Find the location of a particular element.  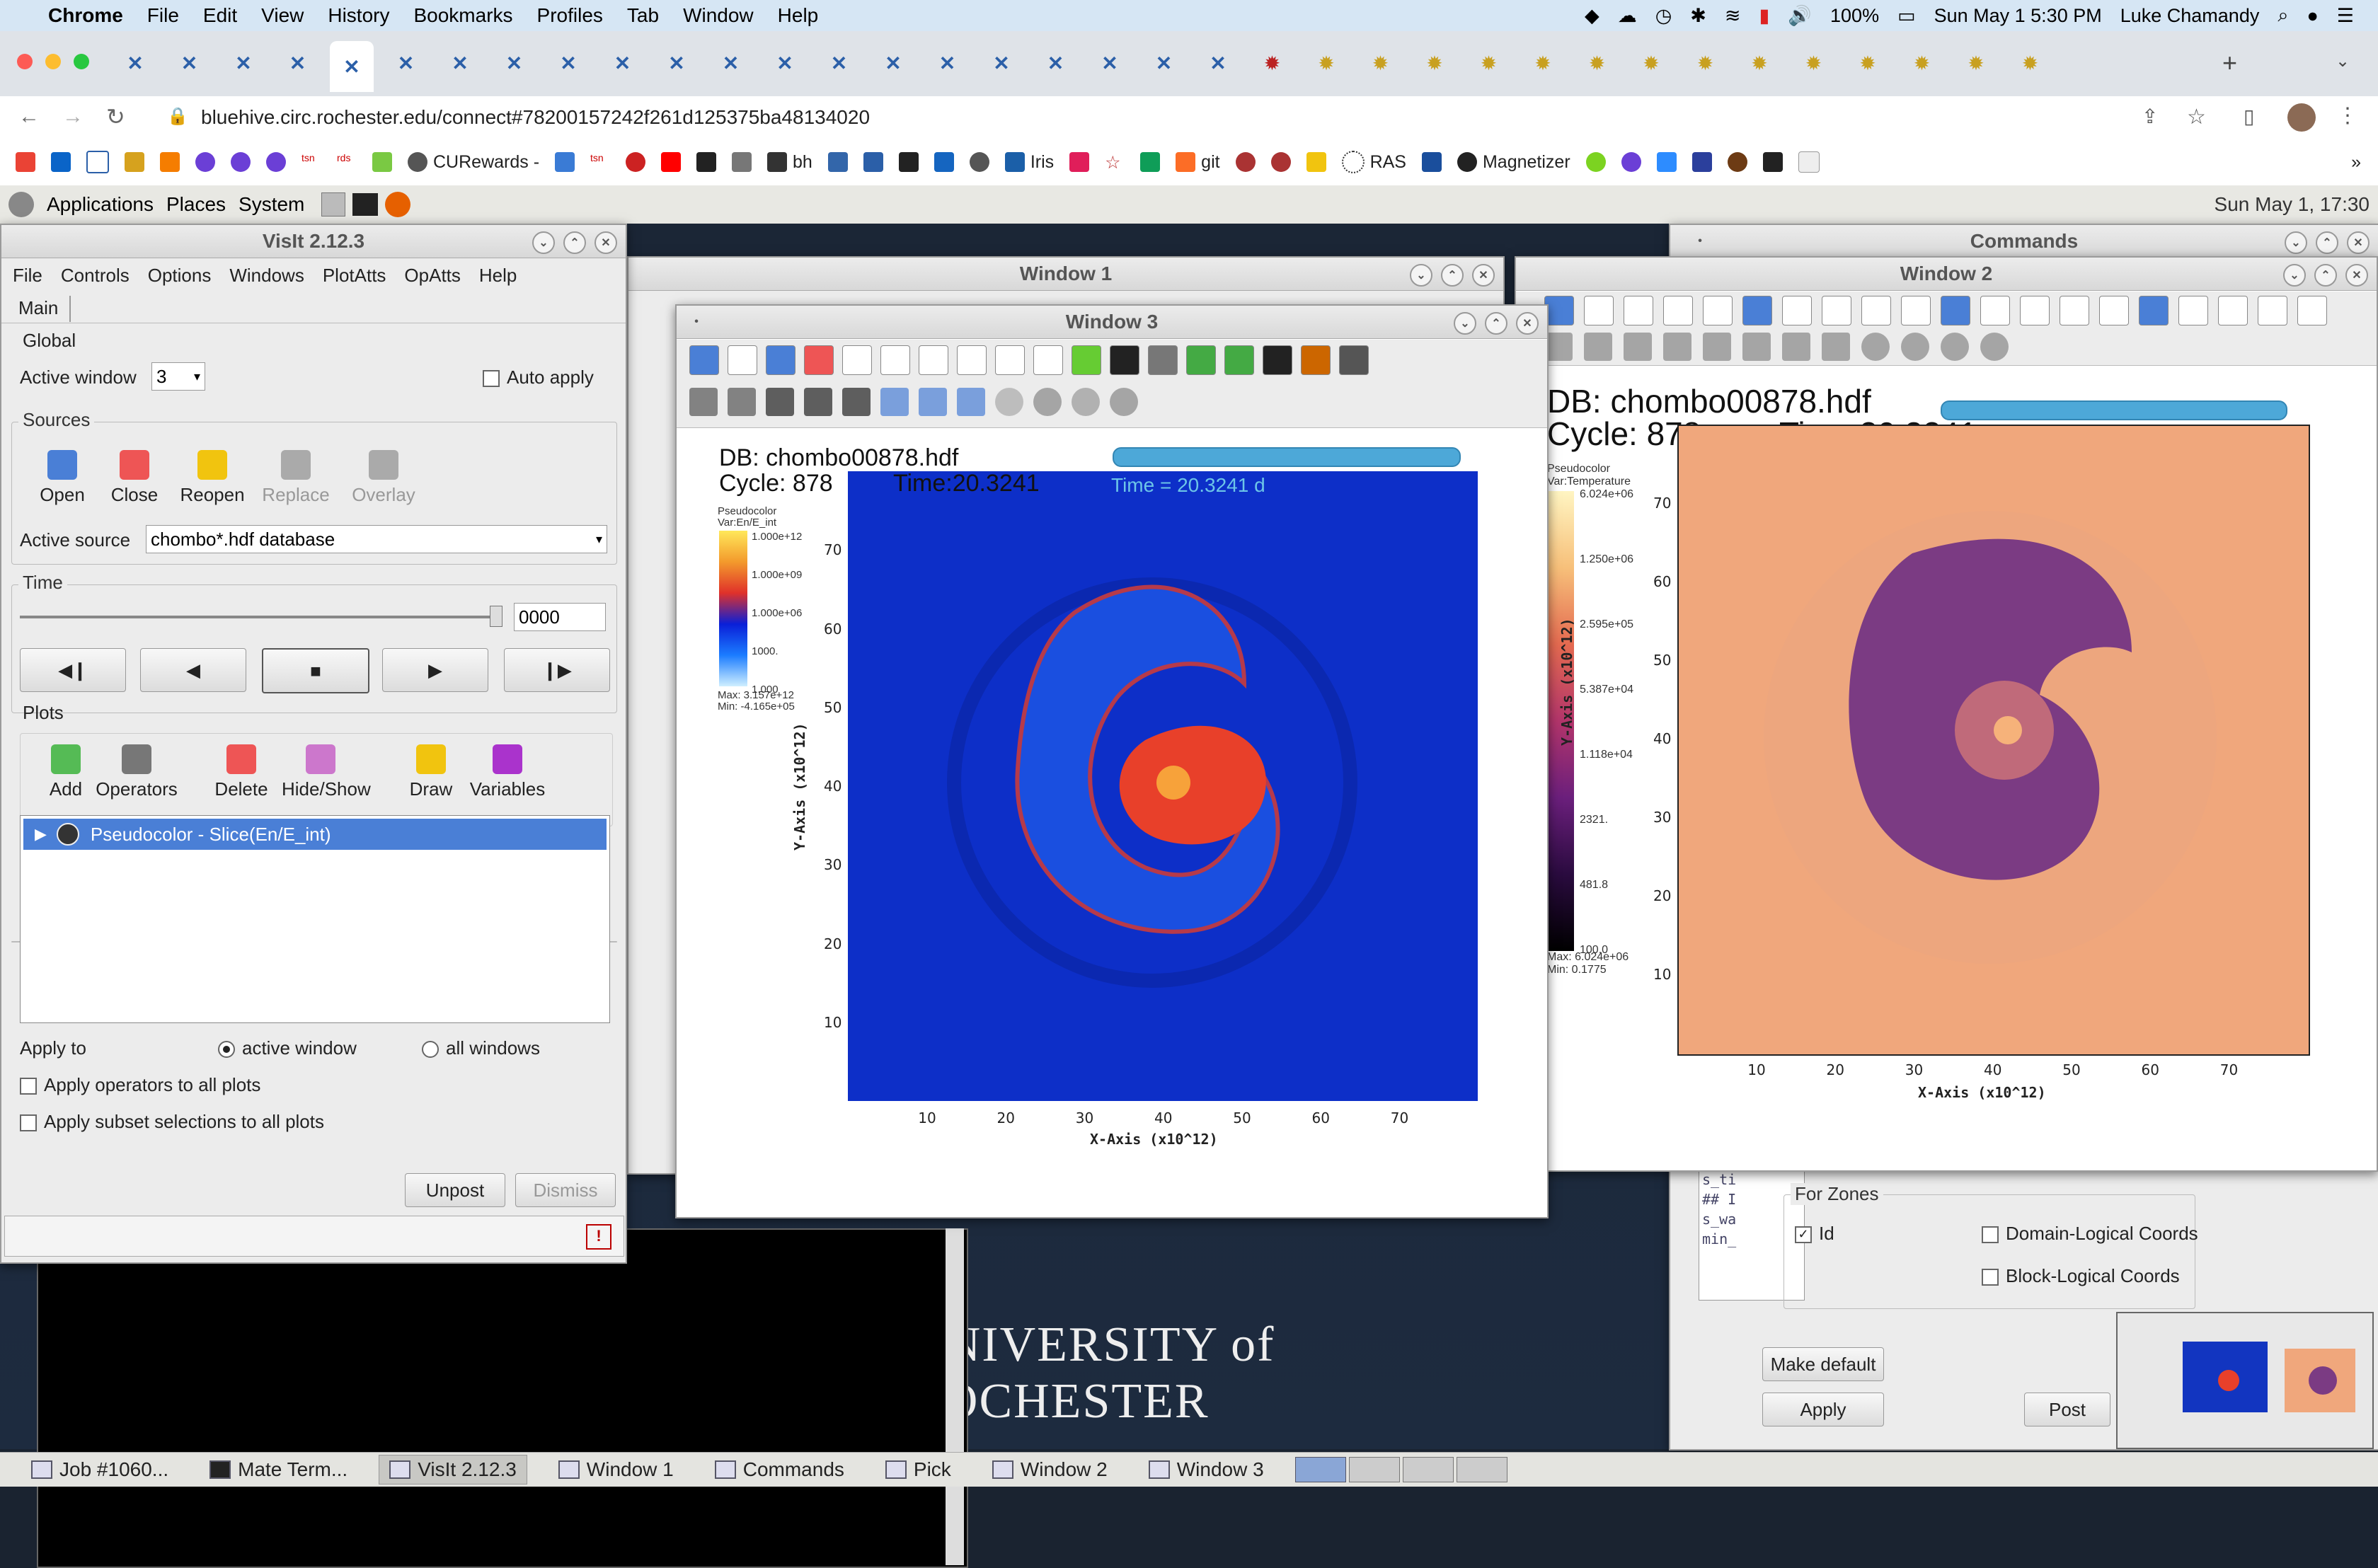

bookmark-bh: bh is located at coordinates (789, 162).